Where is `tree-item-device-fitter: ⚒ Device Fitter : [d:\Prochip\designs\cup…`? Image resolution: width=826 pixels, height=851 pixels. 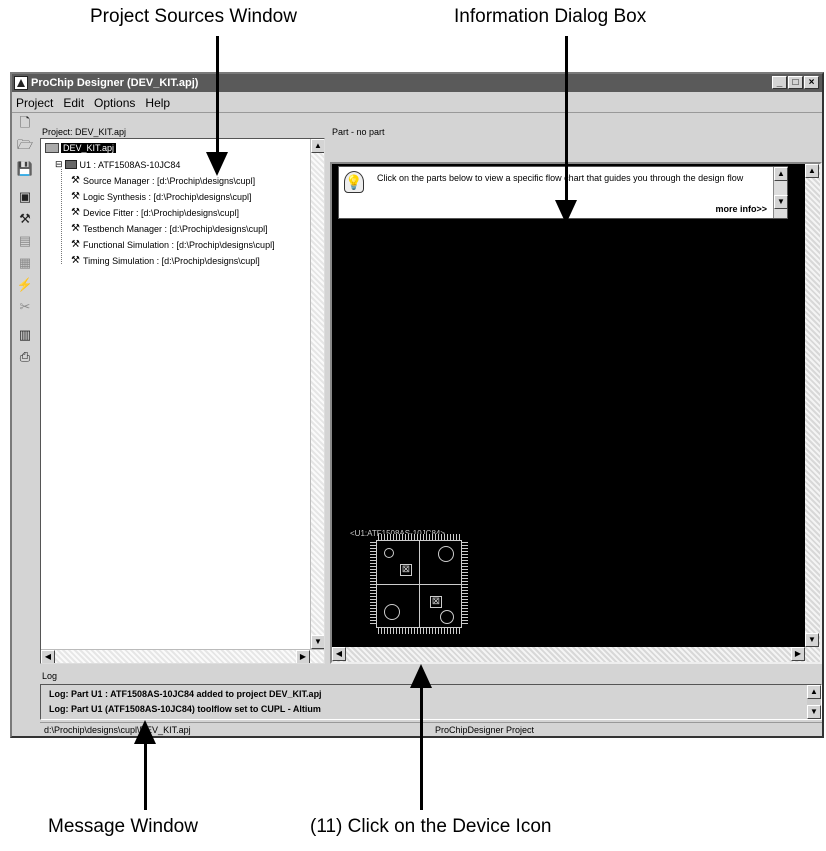
tree-item-device-fitter: ⚒ Device Fitter : [d:\Prochip\designs\cup… is located at coordinates (155, 212).